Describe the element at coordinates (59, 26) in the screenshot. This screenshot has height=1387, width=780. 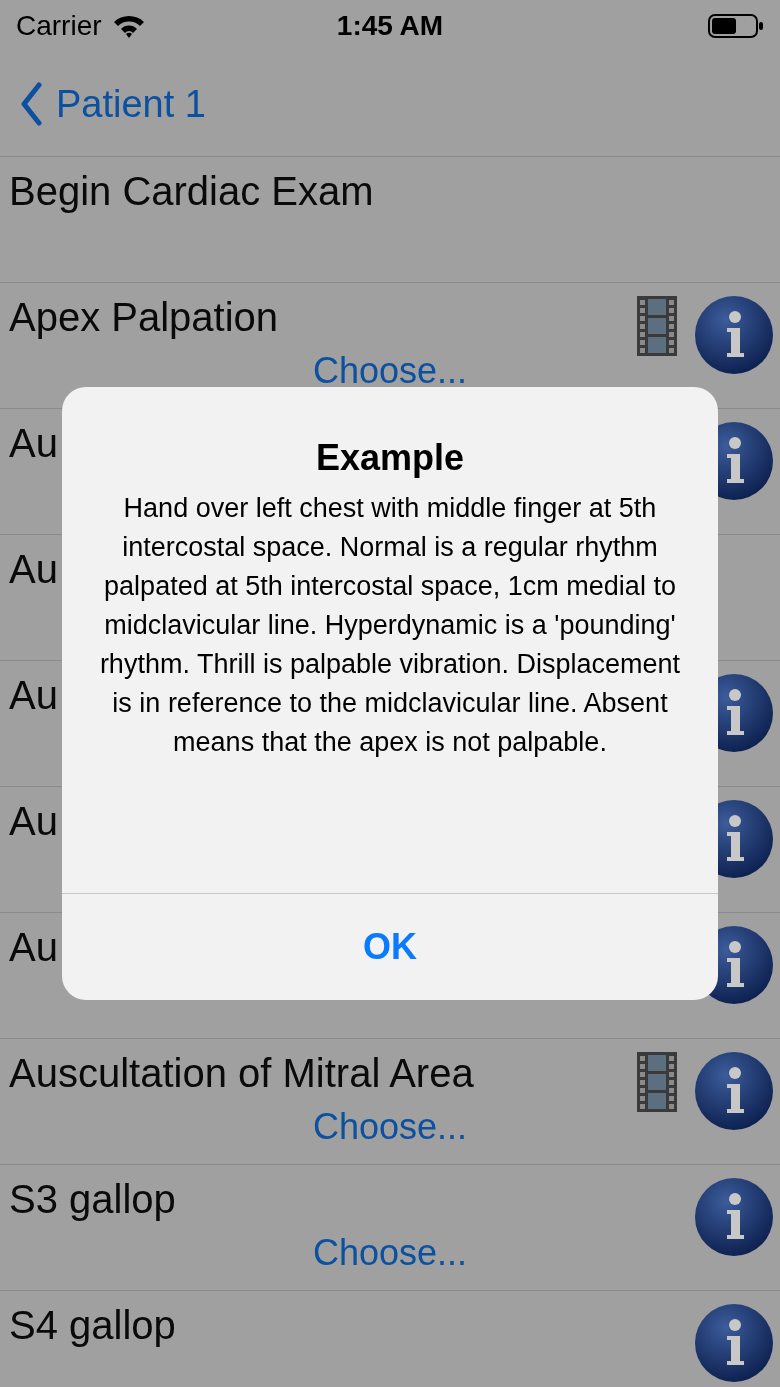
I see `carrier-label: Carrier` at that location.